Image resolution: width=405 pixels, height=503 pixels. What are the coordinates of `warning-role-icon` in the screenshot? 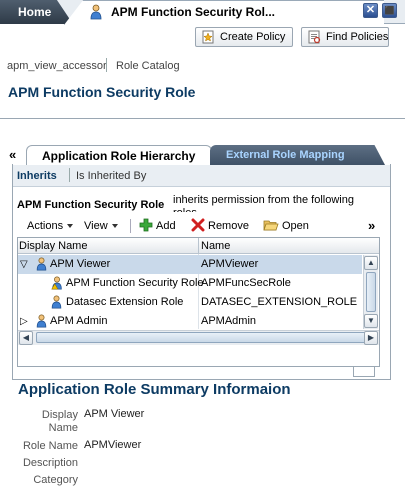 It's located at (57, 284).